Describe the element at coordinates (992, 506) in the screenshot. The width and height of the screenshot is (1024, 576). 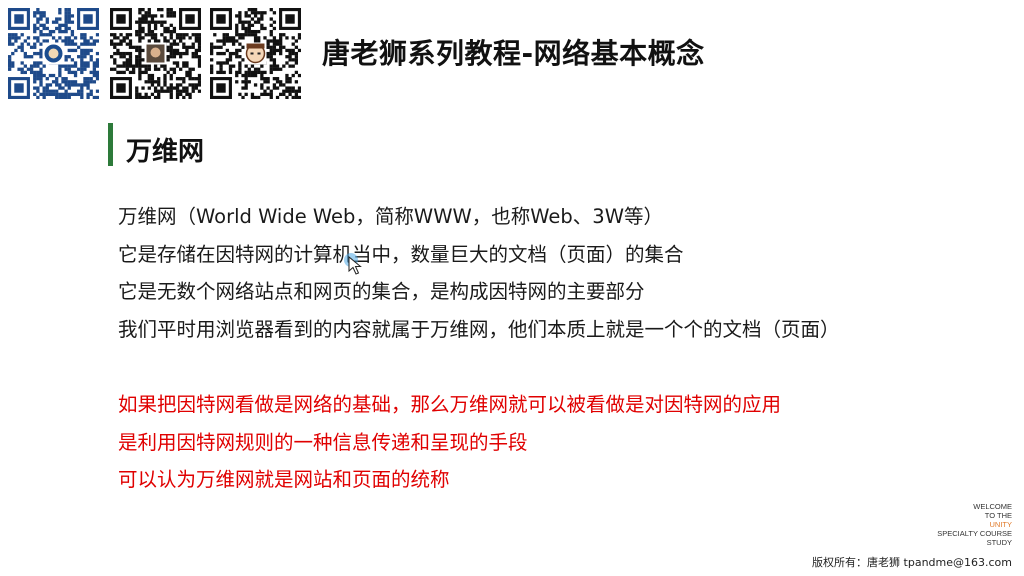
I see `welcome-line: WELCOME` at that location.